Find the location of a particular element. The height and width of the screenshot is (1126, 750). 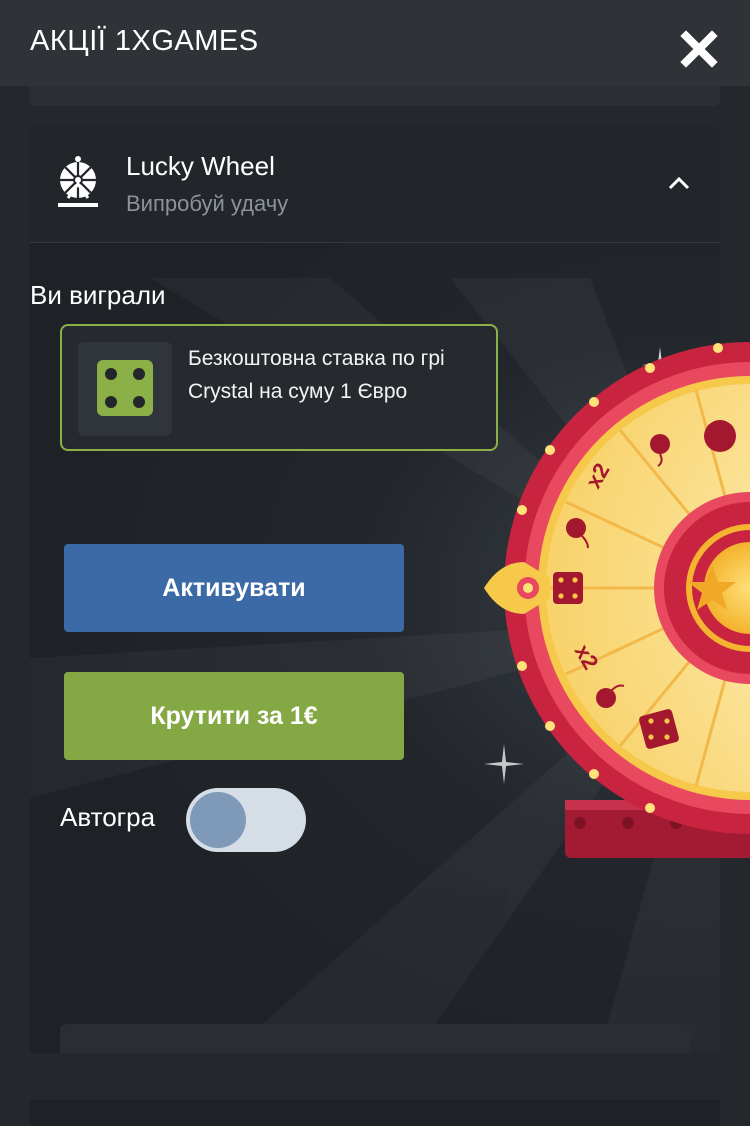

promo-title: Lucky Wheel is located at coordinates (200, 166).